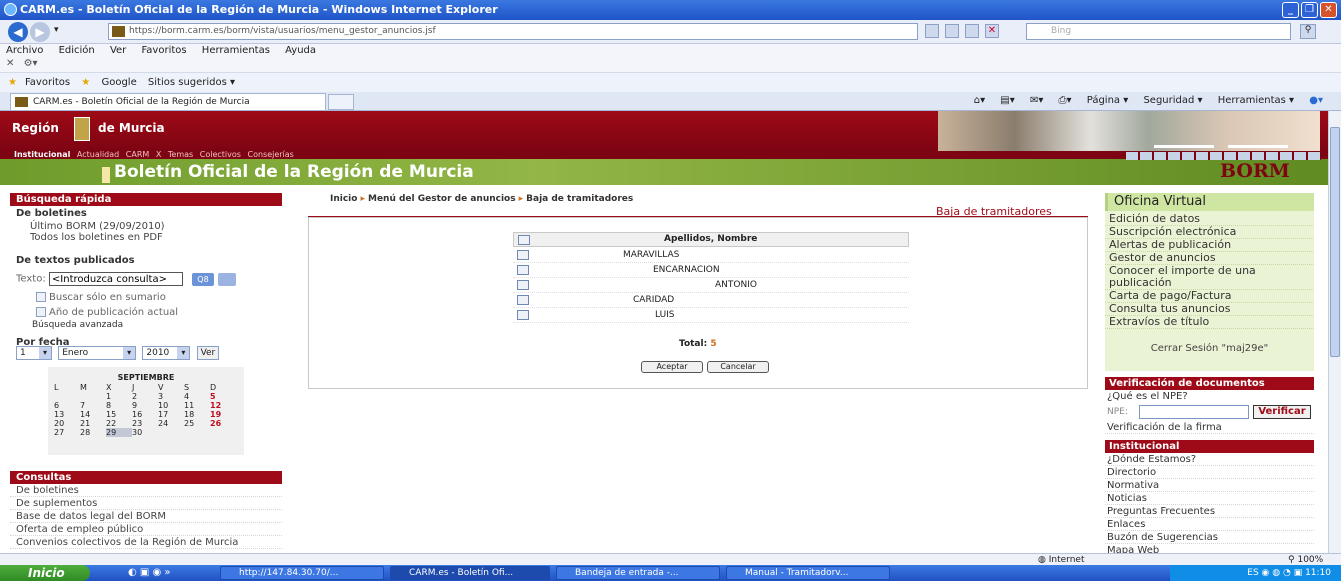  Describe the element at coordinates (138, 154) in the screenshot. I see `nav-carm: CARM` at that location.